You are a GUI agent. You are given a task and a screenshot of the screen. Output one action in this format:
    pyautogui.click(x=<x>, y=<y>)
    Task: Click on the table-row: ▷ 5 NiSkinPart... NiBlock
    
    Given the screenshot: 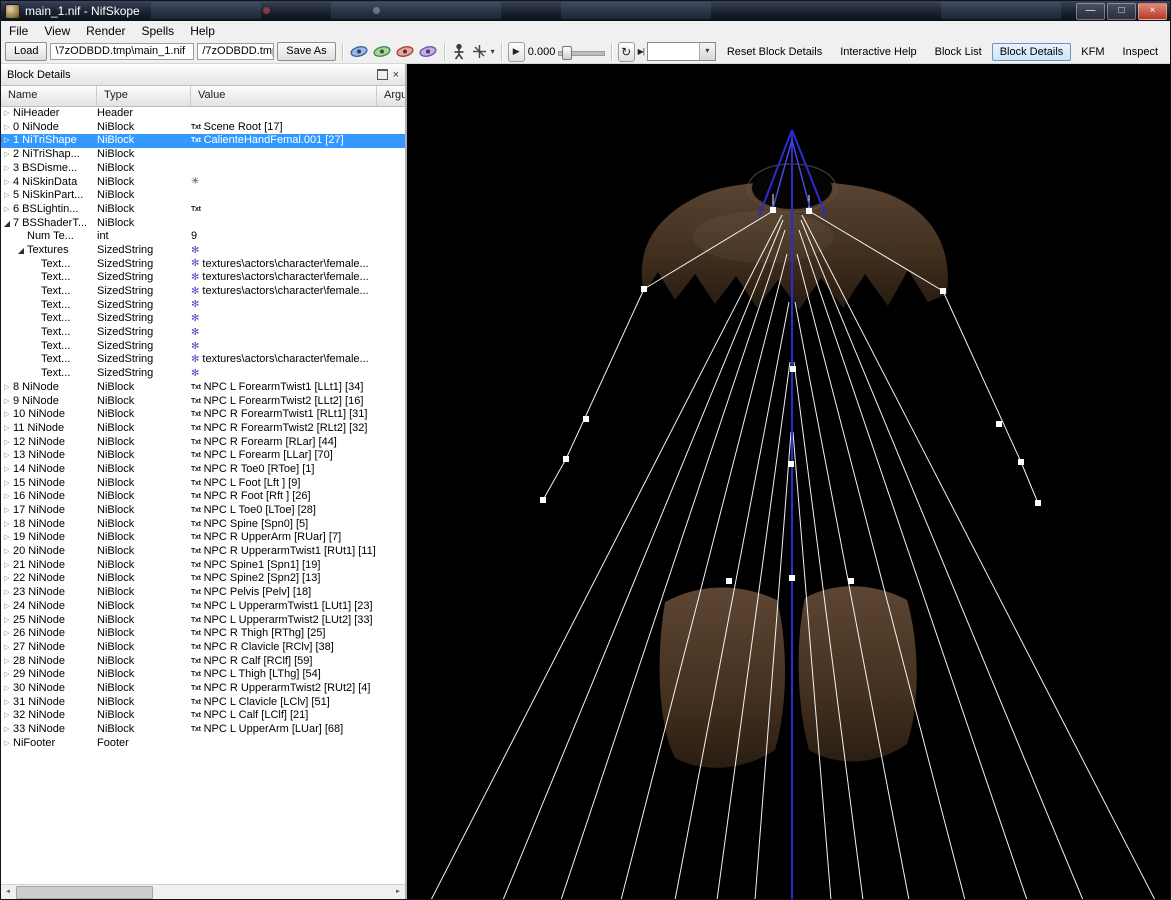 What is the action you would take?
    pyautogui.click(x=203, y=196)
    